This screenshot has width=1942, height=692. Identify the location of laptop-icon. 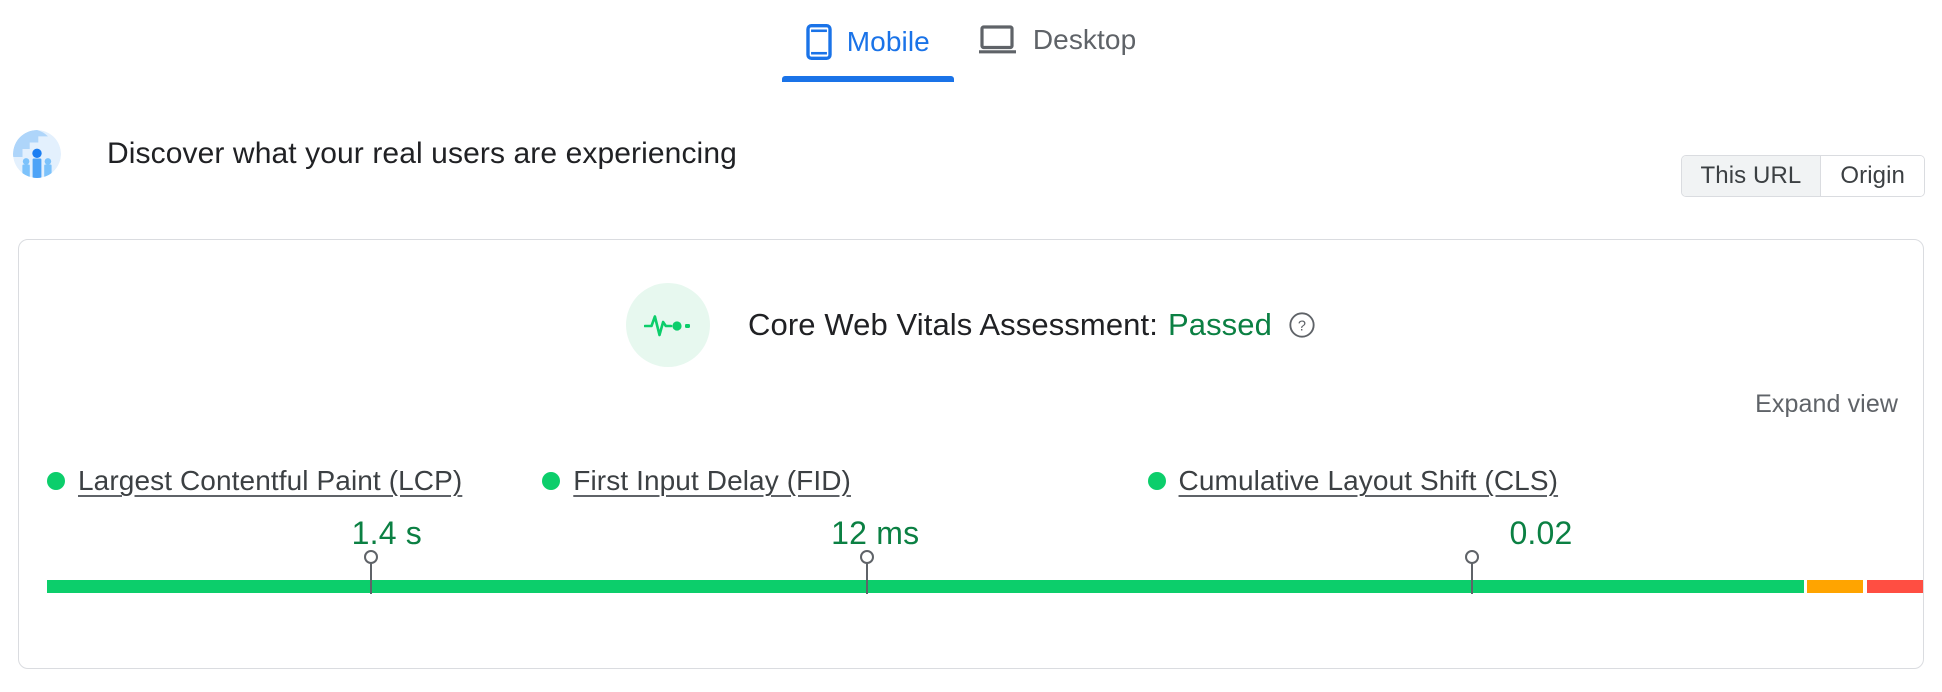
(998, 40).